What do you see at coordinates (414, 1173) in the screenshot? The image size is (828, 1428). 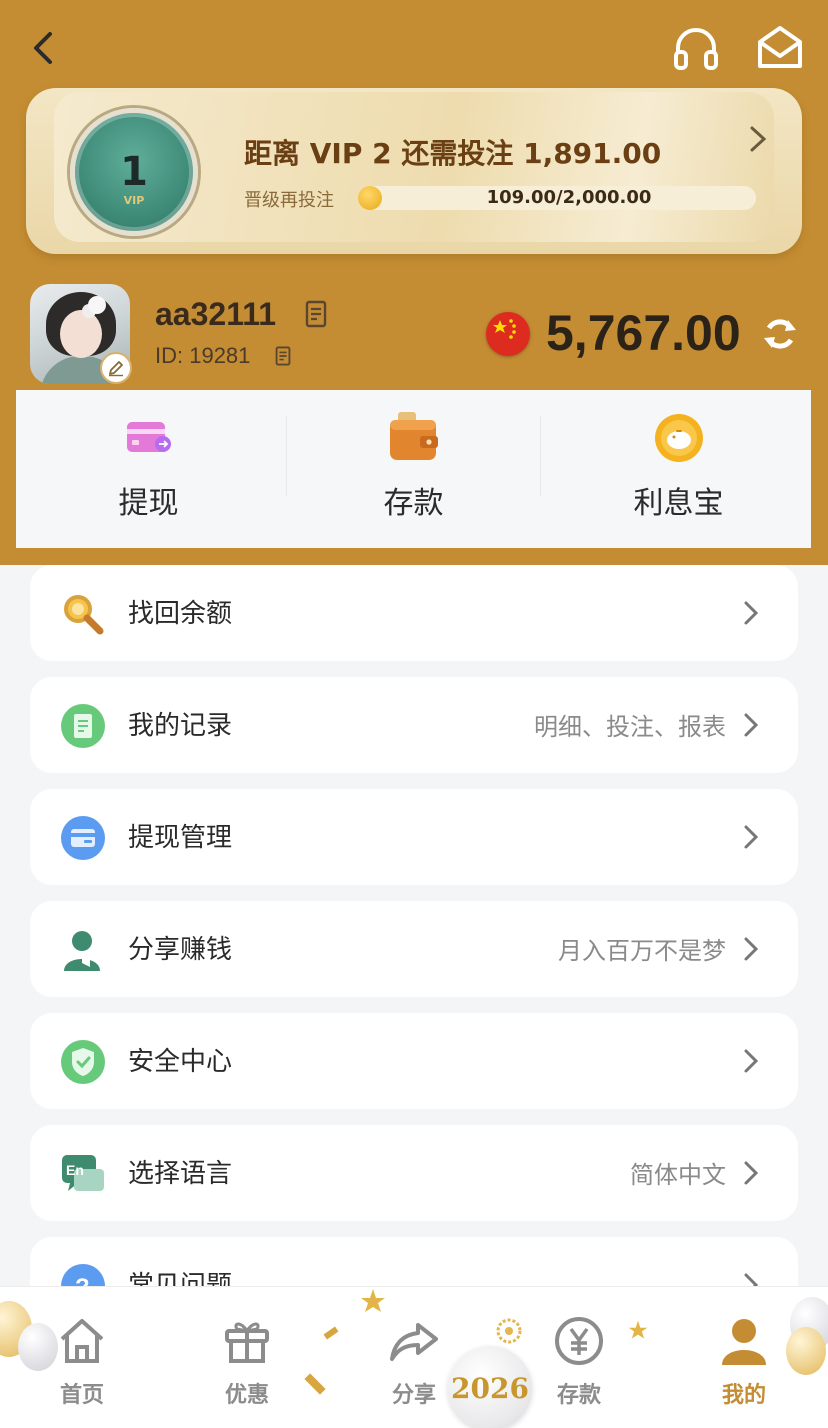 I see `menu-item-language: En 选择语言 简体中文` at bounding box center [414, 1173].